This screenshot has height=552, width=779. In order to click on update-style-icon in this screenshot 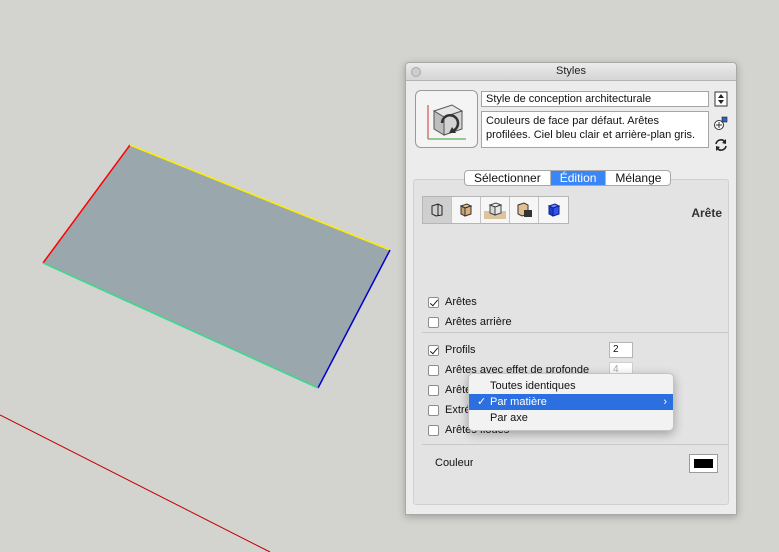, I will do `click(721, 145)`.